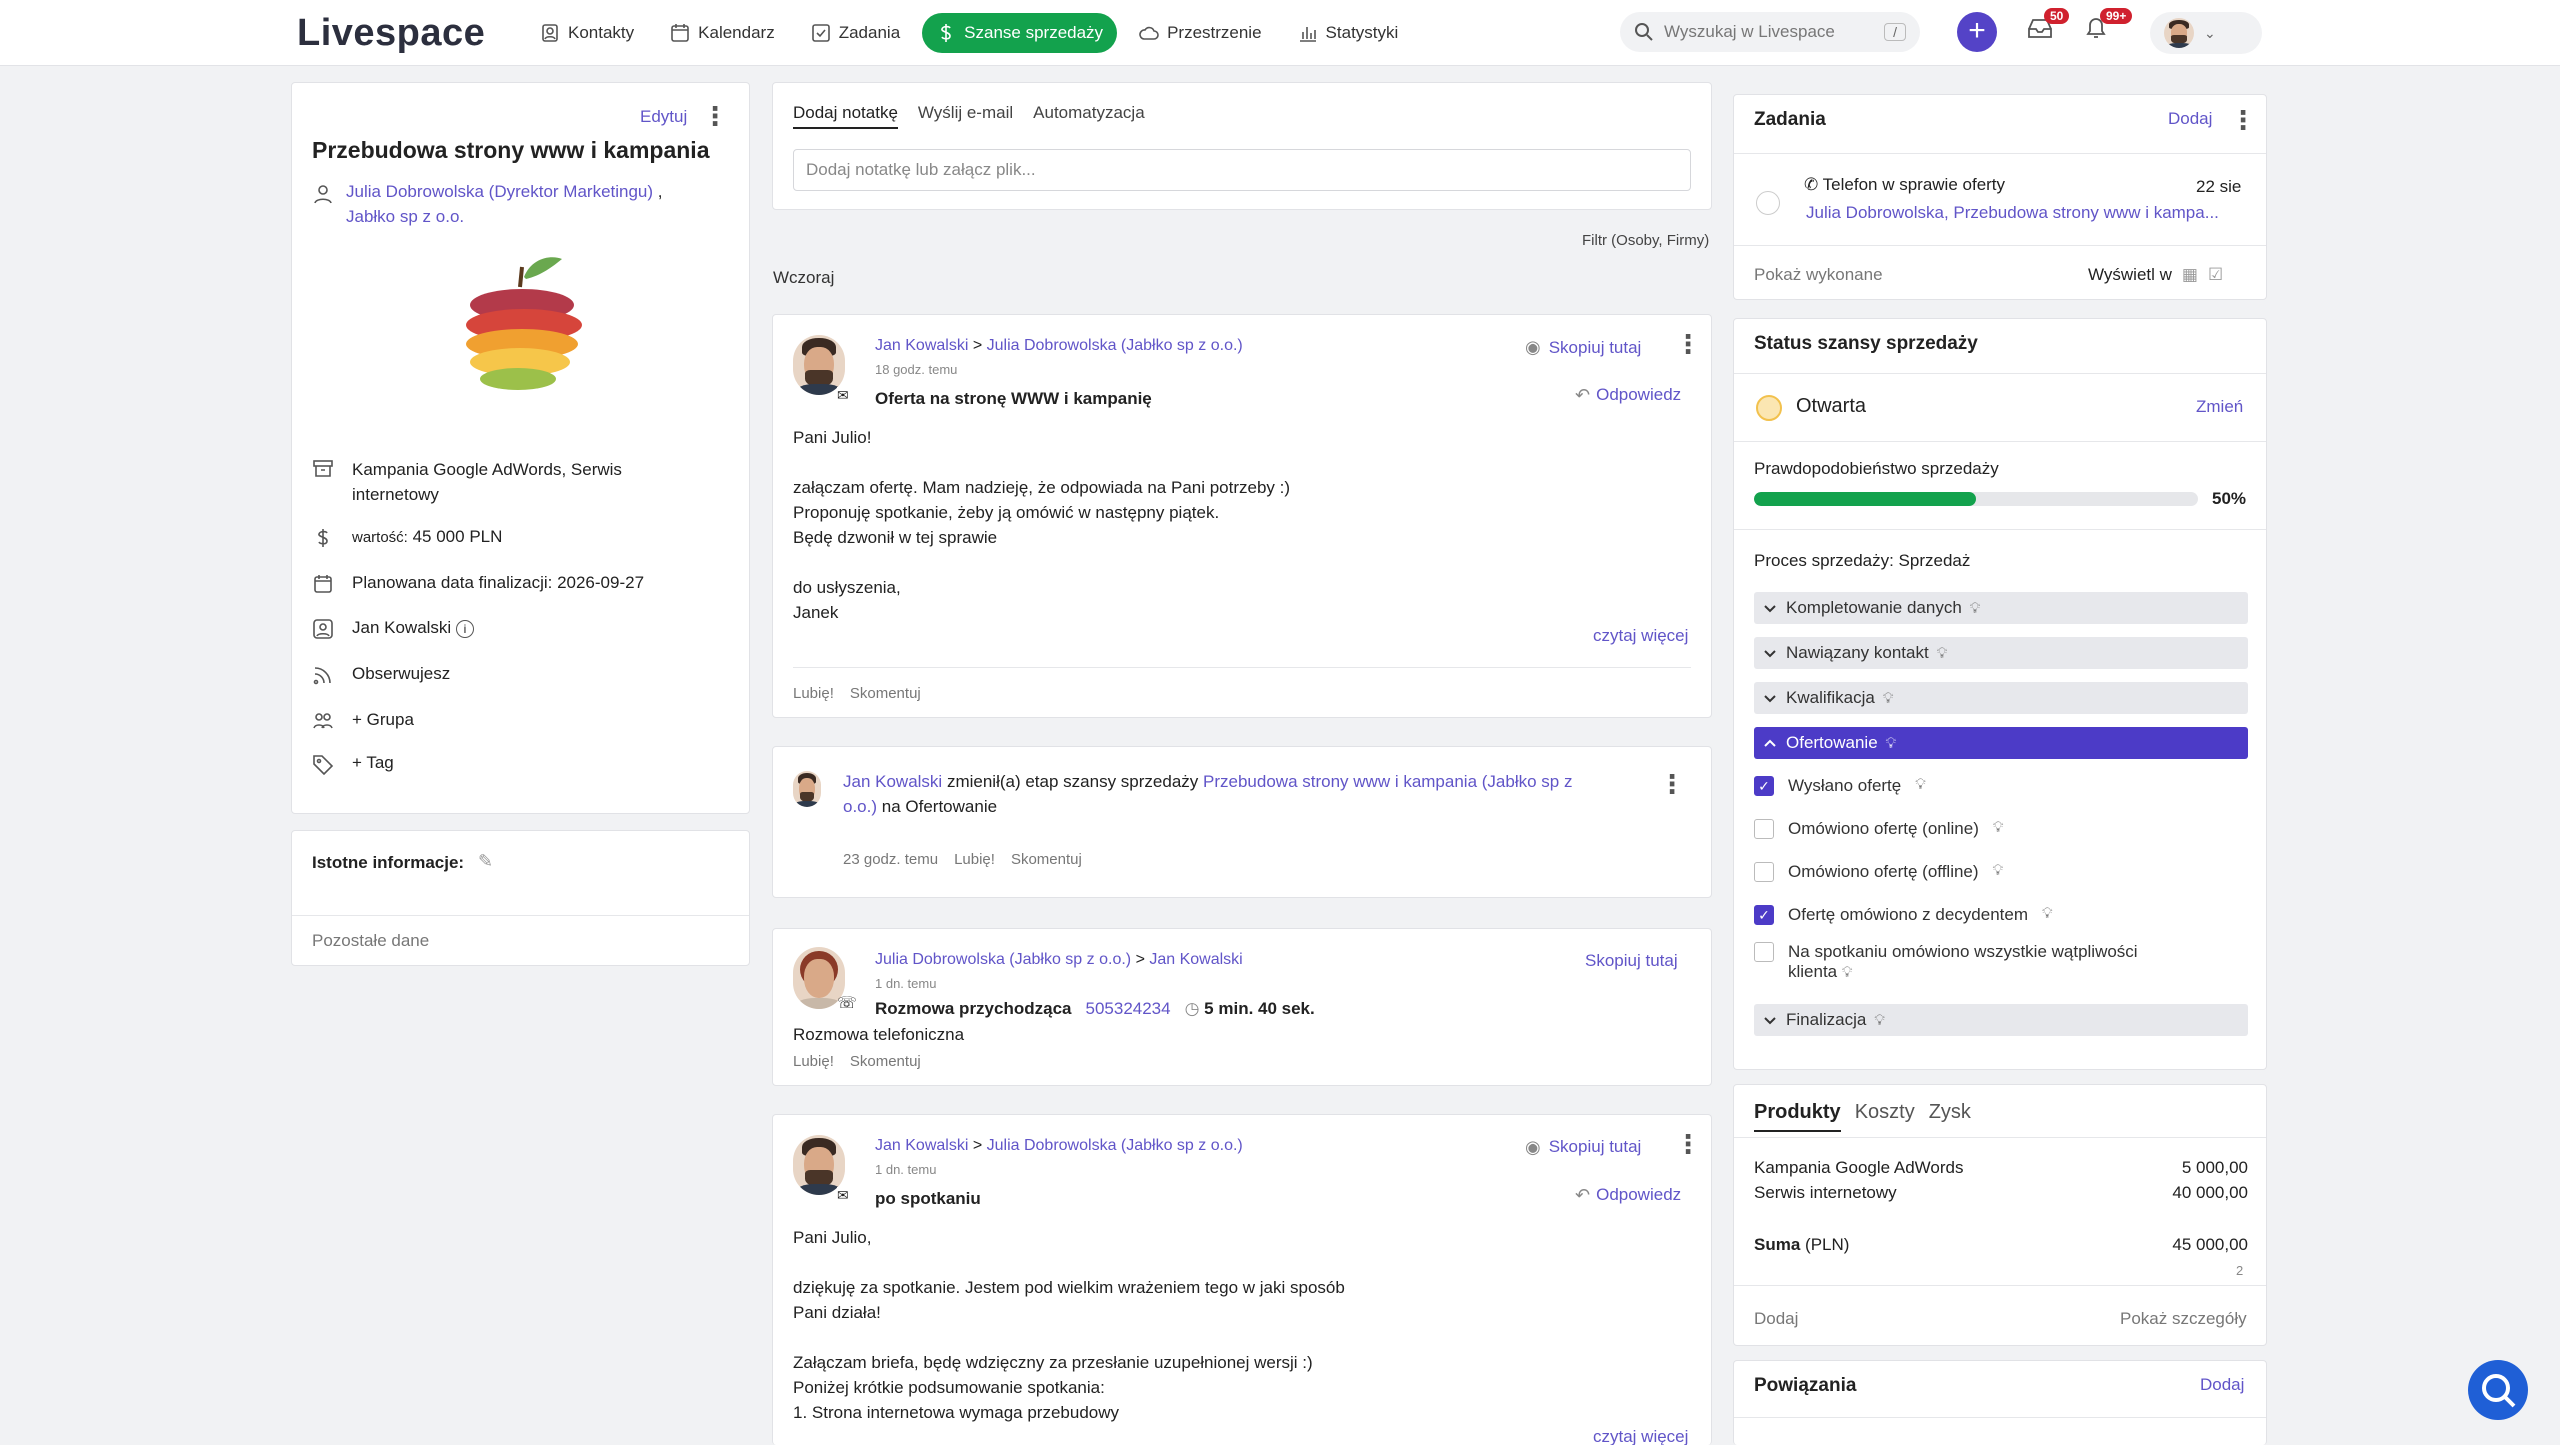 Image resolution: width=2560 pixels, height=1445 pixels. What do you see at coordinates (2001, 698) in the screenshot?
I see `stage-qualification: Kwalifikacja 💡︎` at bounding box center [2001, 698].